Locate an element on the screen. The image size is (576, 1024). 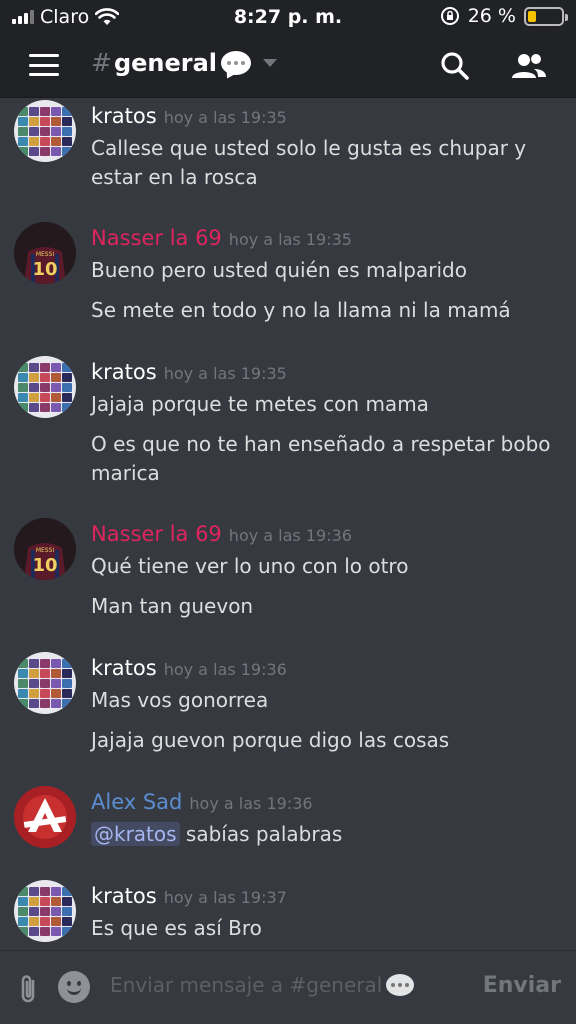
message-text: Man tan guevon is located at coordinates (325, 606).